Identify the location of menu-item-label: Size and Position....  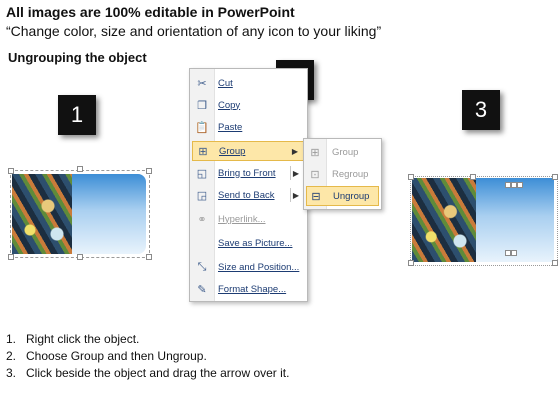
(259, 267).